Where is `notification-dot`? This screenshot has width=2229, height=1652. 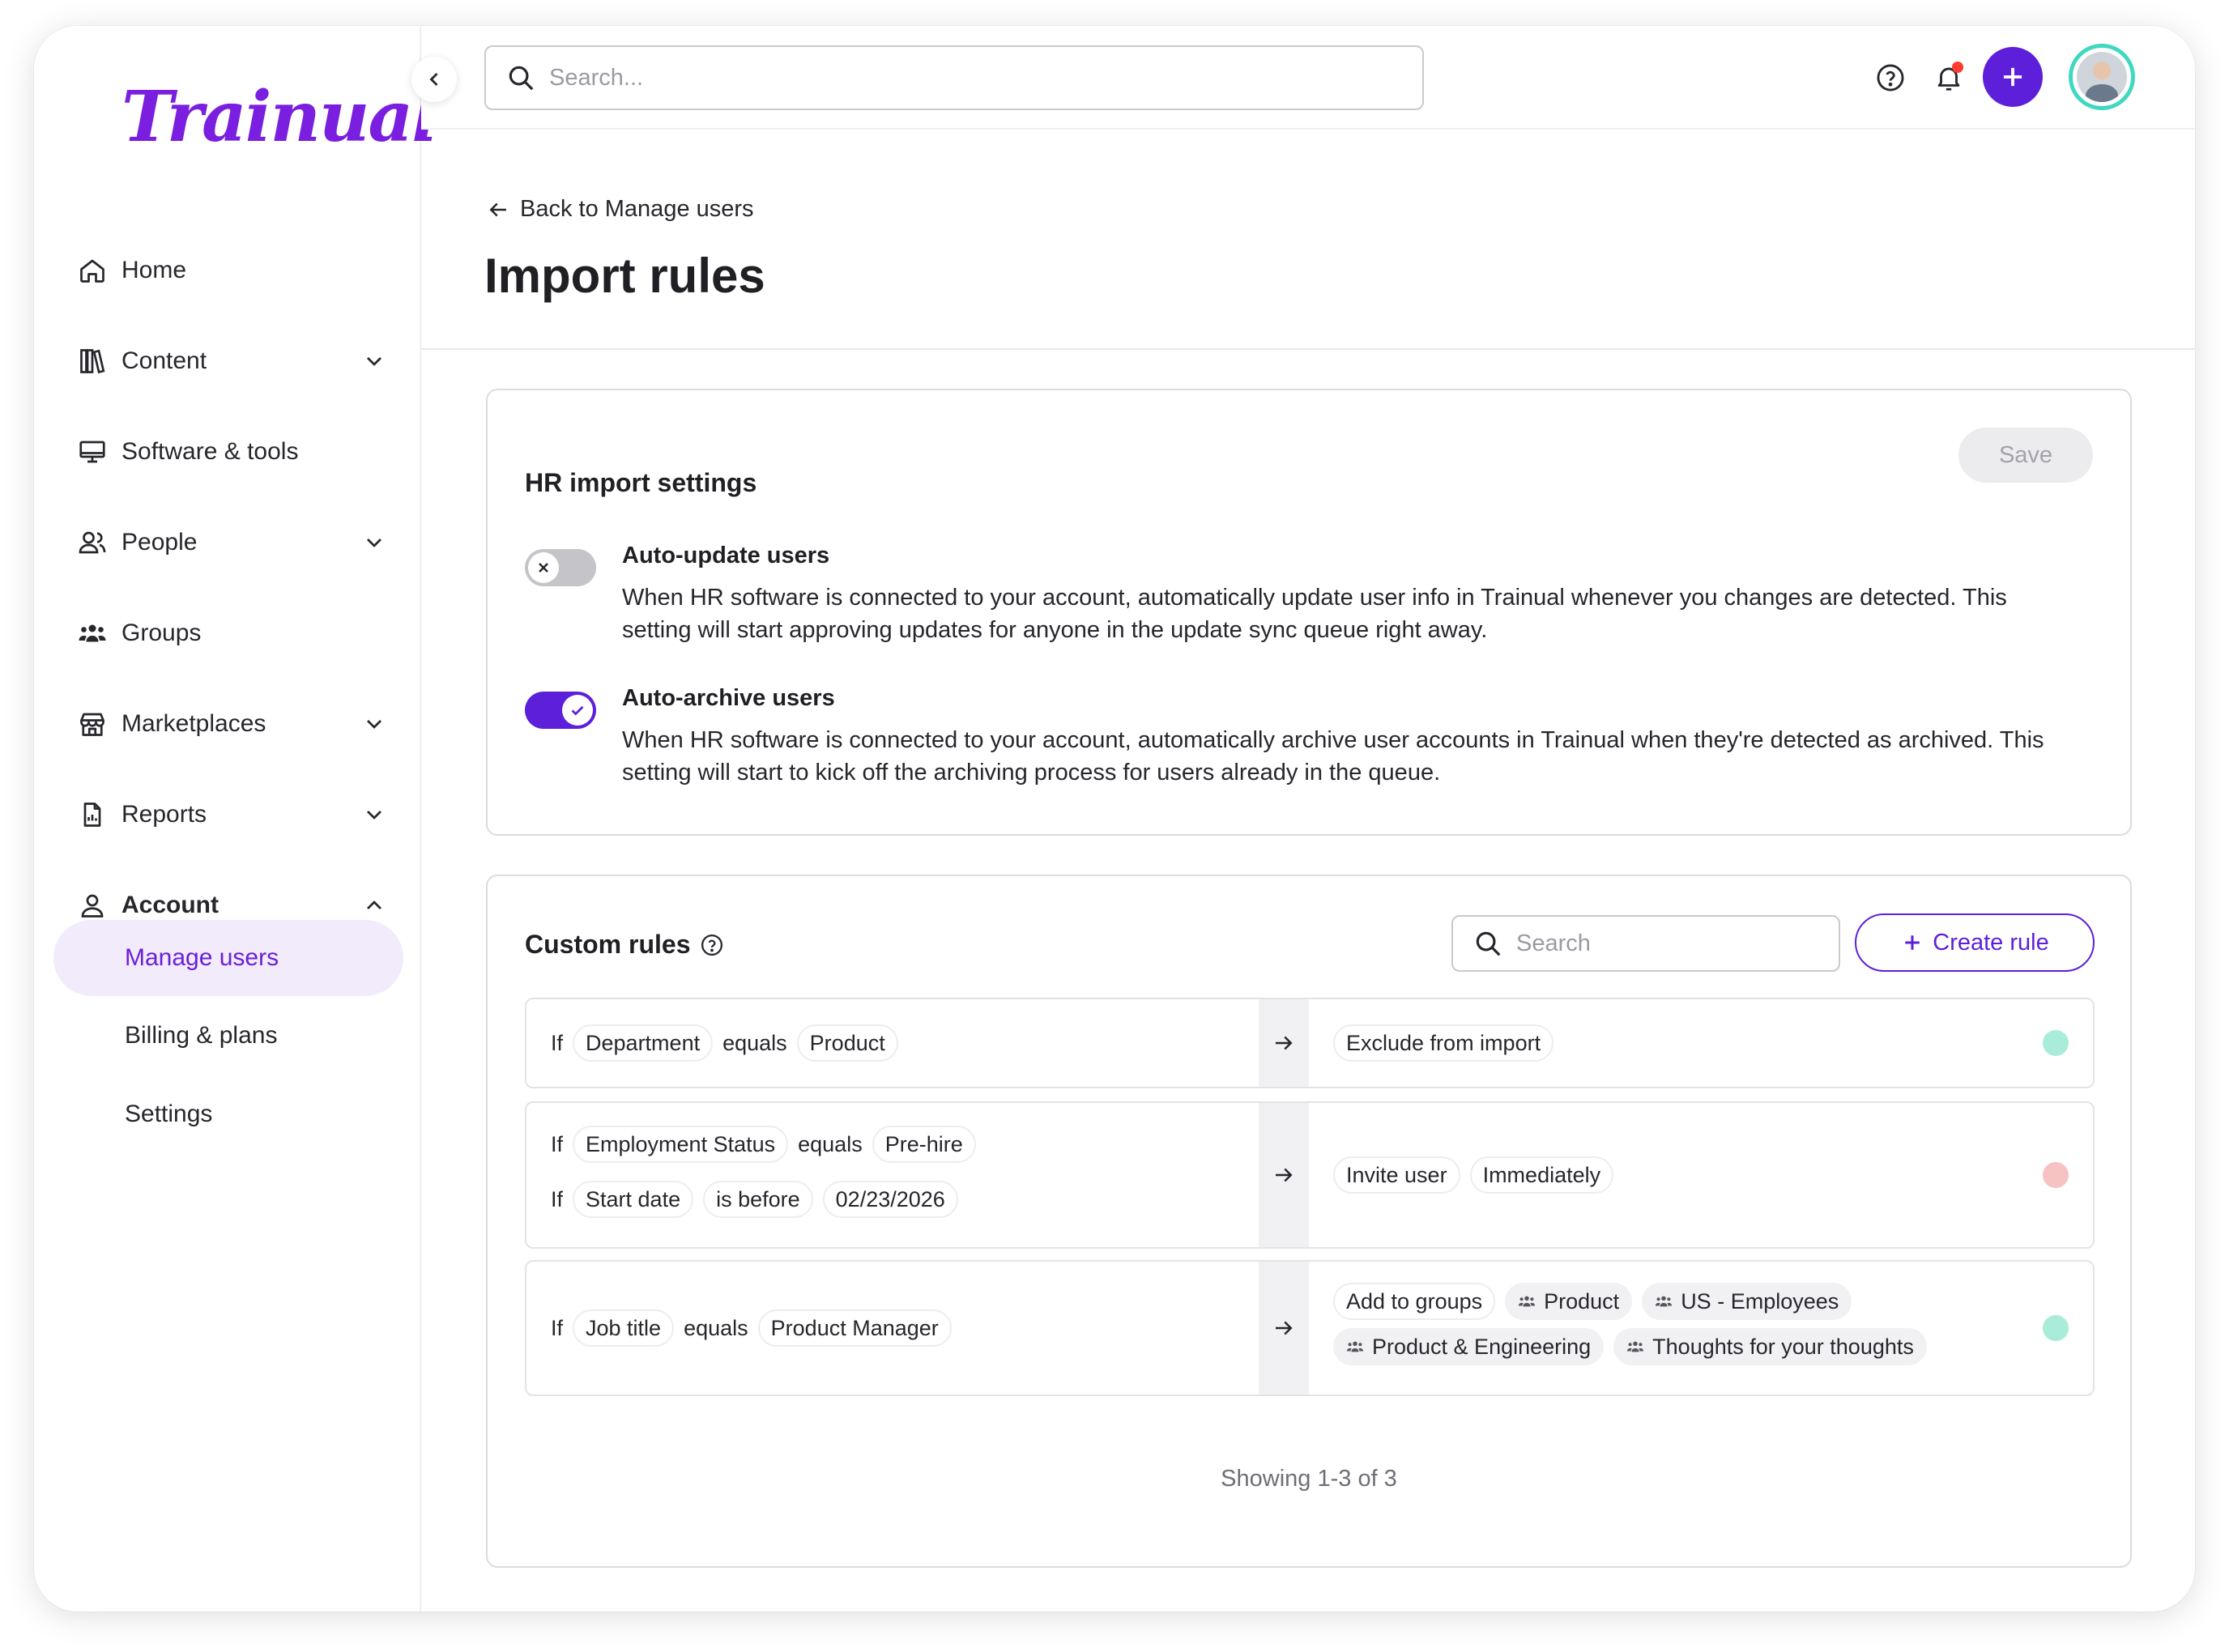 notification-dot is located at coordinates (1957, 67).